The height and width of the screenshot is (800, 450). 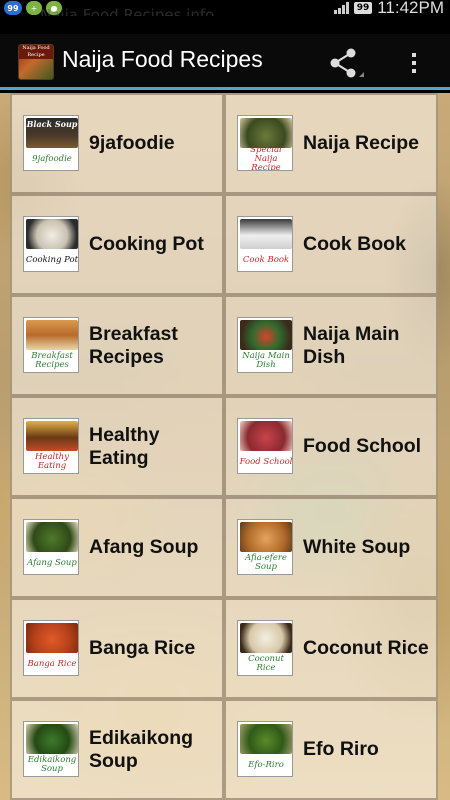 I want to click on clock: 11:42PM, so click(x=410, y=8).